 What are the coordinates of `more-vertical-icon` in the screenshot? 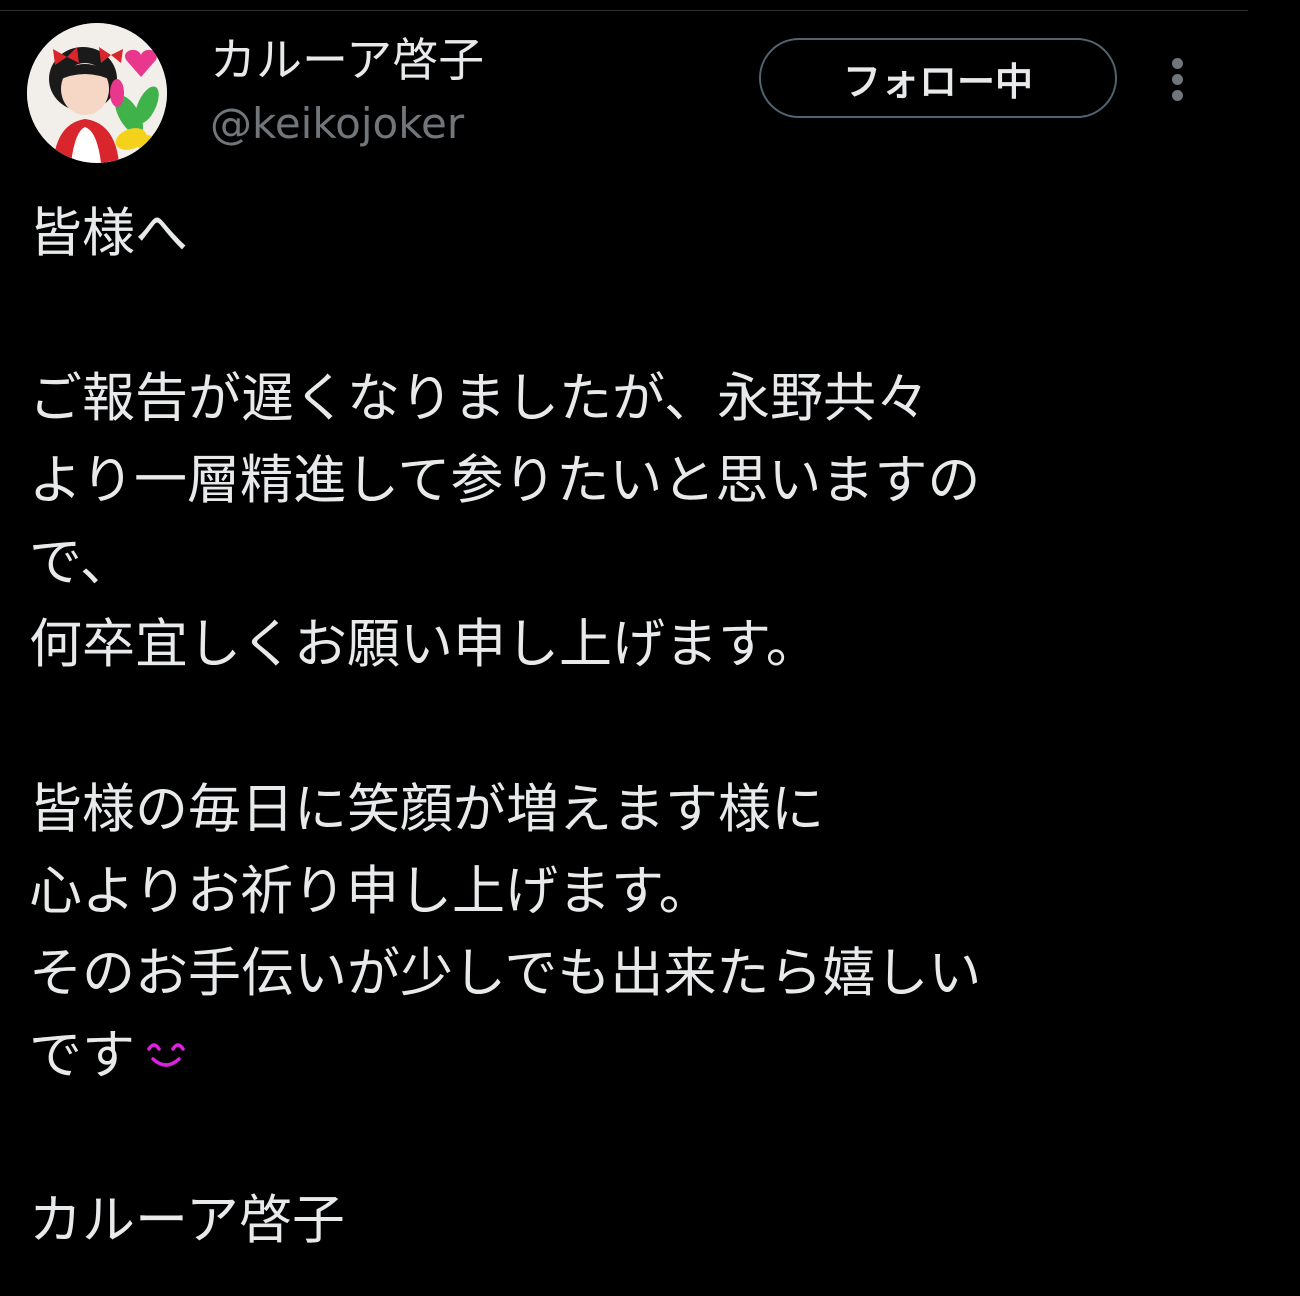 It's located at (1178, 79).